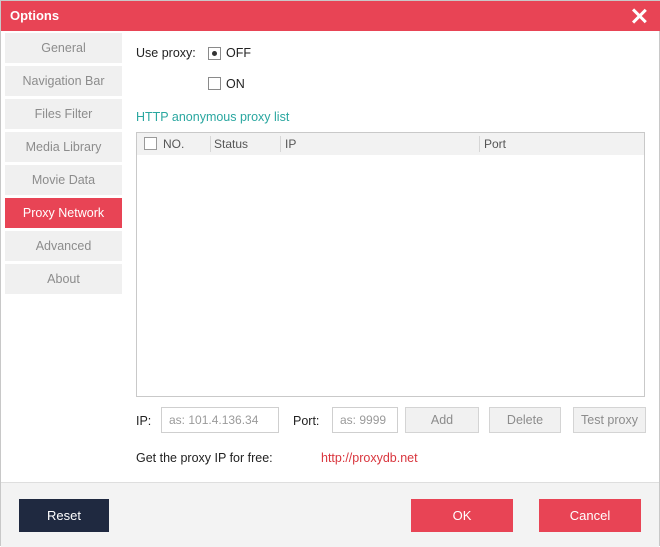  Describe the element at coordinates (220, 420) in the screenshot. I see `ip-input: as: 101.4.136.34` at that location.